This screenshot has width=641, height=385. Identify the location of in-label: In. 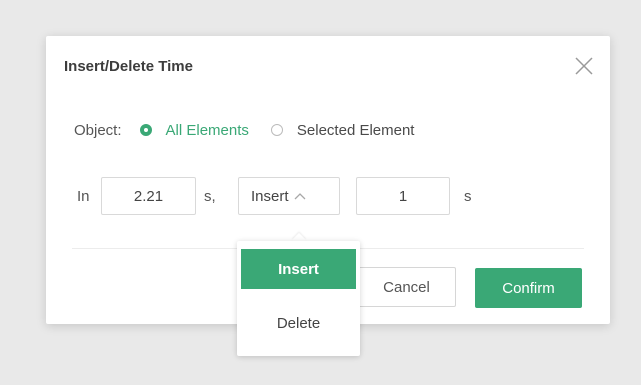
(83, 196).